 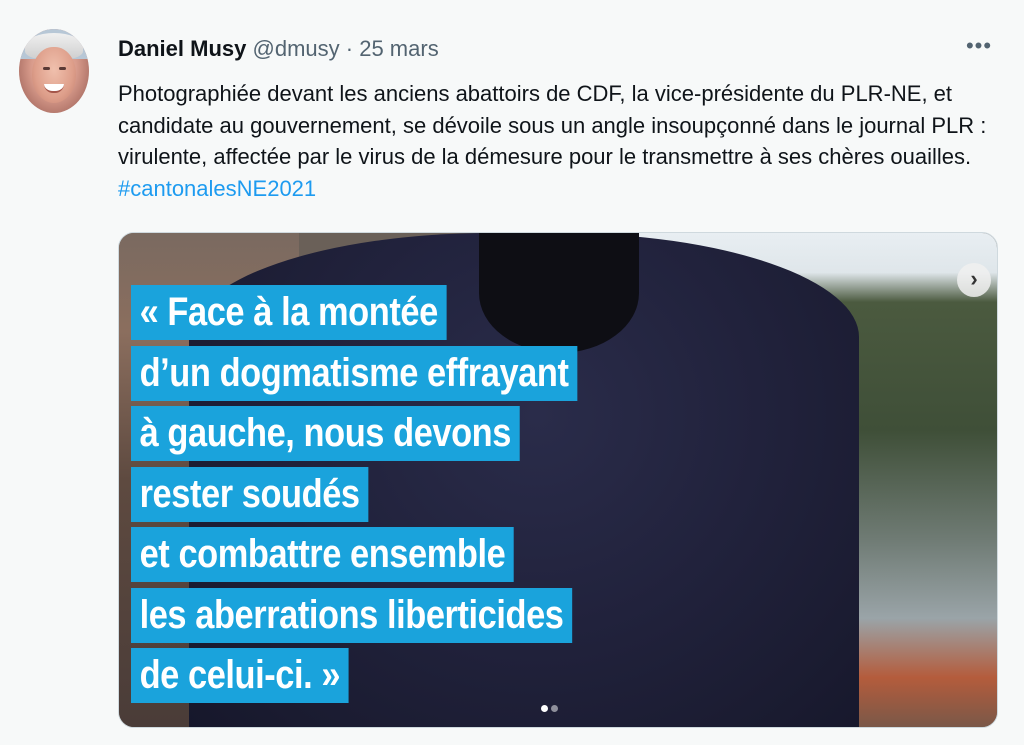 I want to click on avatar, so click(x=54, y=71).